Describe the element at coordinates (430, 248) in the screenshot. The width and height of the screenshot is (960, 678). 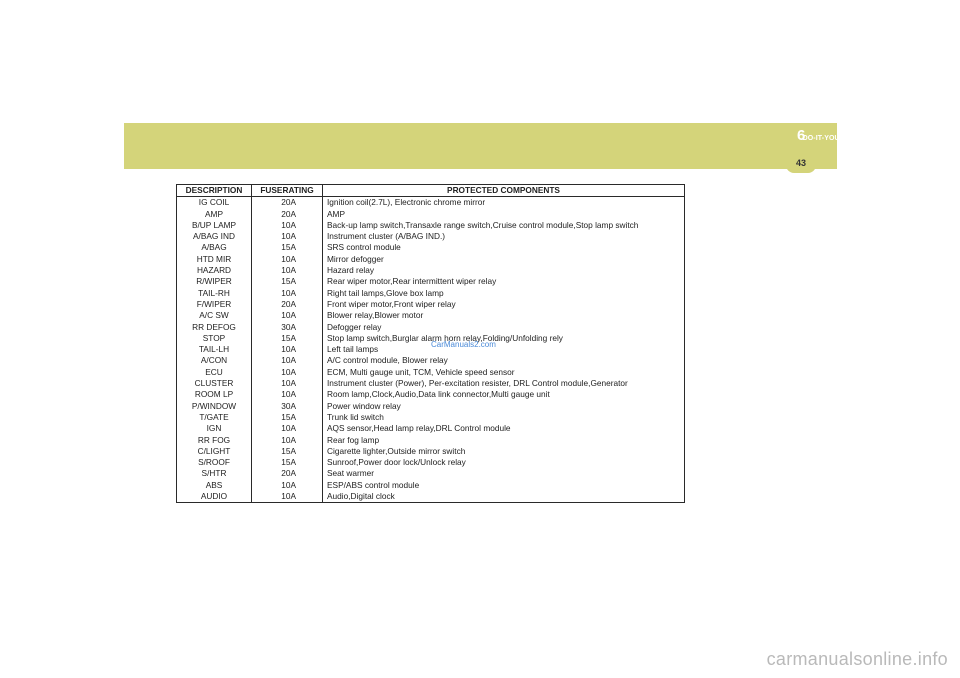
I see `table-row: A/BAG 15A SRS control module` at that location.